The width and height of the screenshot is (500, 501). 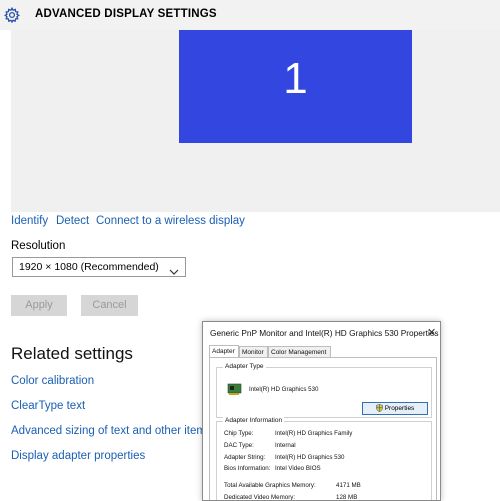 I want to click on adapter-string-value: Intel(R) HD Graphics 530, so click(x=310, y=457).